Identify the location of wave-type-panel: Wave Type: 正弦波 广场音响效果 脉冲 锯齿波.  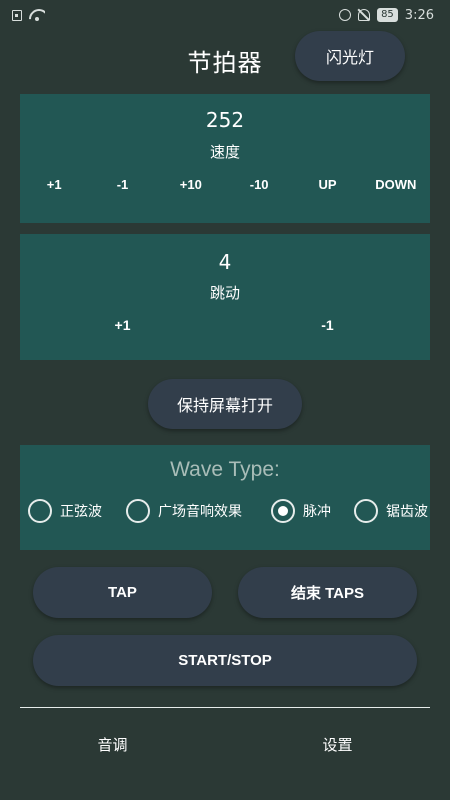
(225, 497).